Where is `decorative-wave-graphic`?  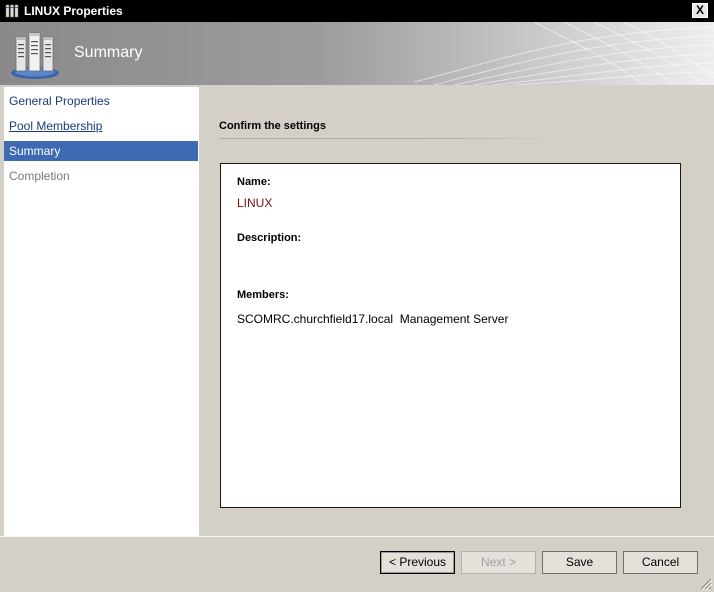 decorative-wave-graphic is located at coordinates (564, 53).